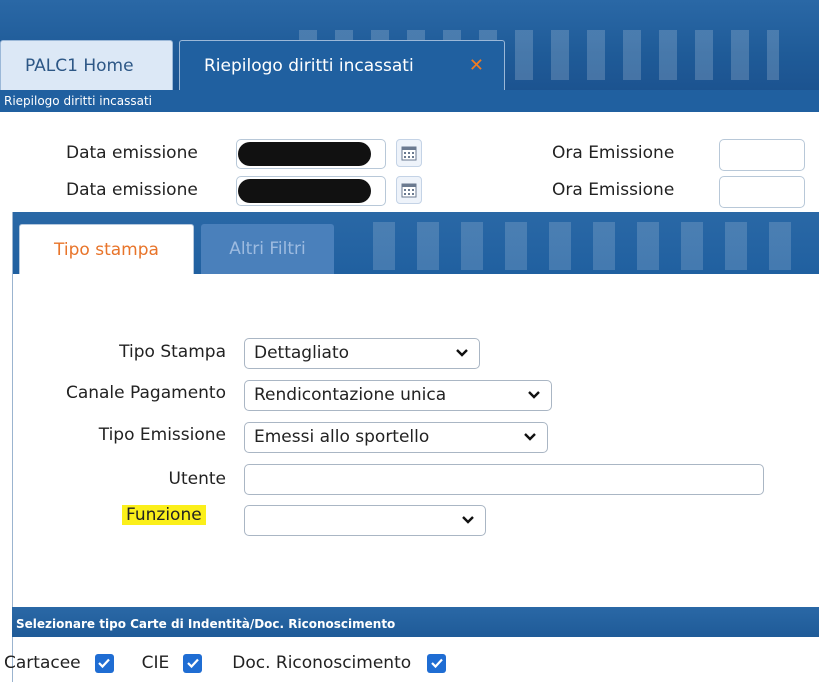 The height and width of the screenshot is (682, 819). I want to click on canale-pagamento-select: Rendicontazione unica, so click(398, 395).